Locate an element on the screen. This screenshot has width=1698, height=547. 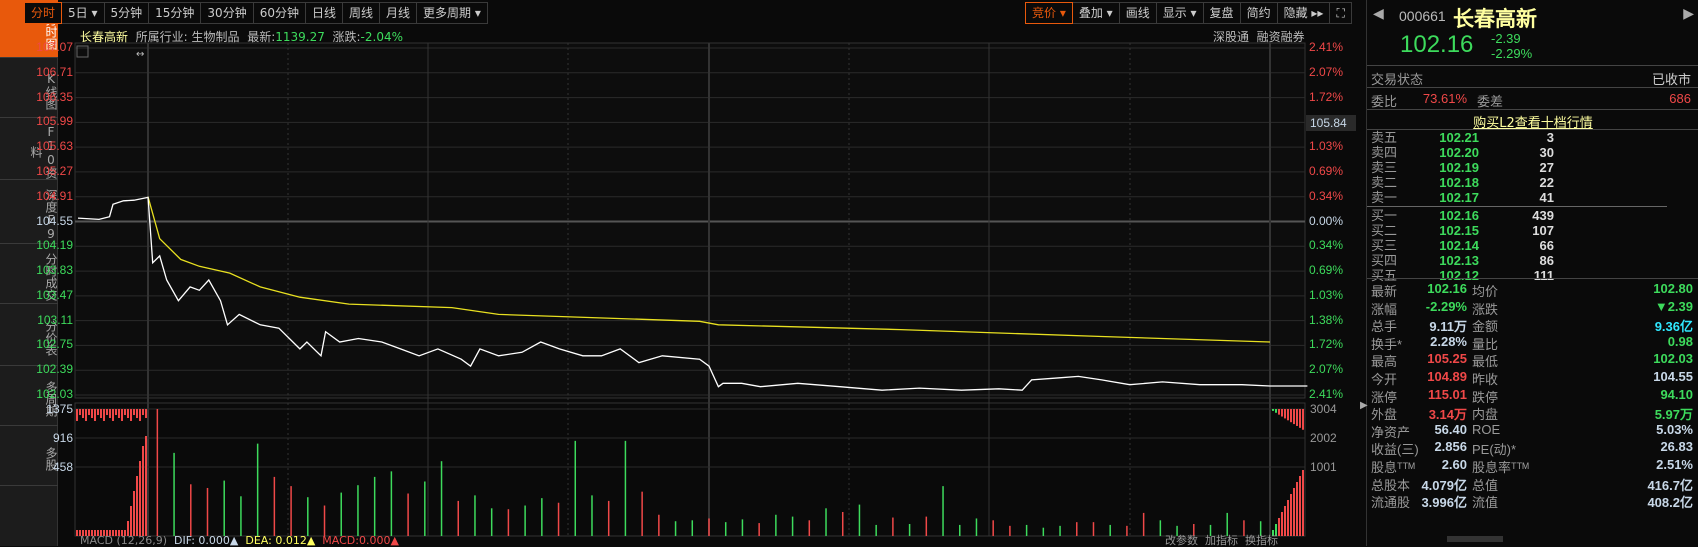
stat-label: 总股本 is located at coordinates (1391, 485).